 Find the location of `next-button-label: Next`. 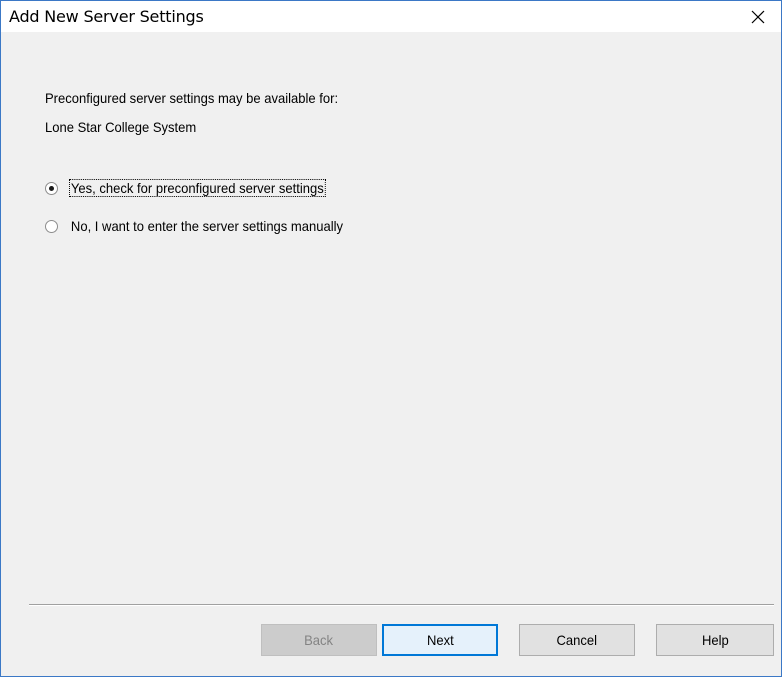

next-button-label: Next is located at coordinates (440, 640).